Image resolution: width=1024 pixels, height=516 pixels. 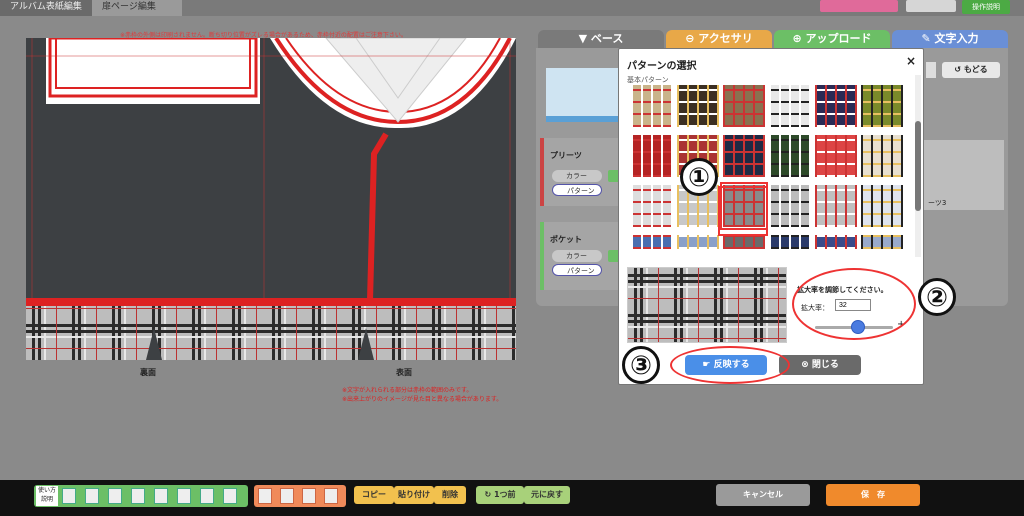 I want to click on annotation-number-3: ③, so click(x=641, y=365).